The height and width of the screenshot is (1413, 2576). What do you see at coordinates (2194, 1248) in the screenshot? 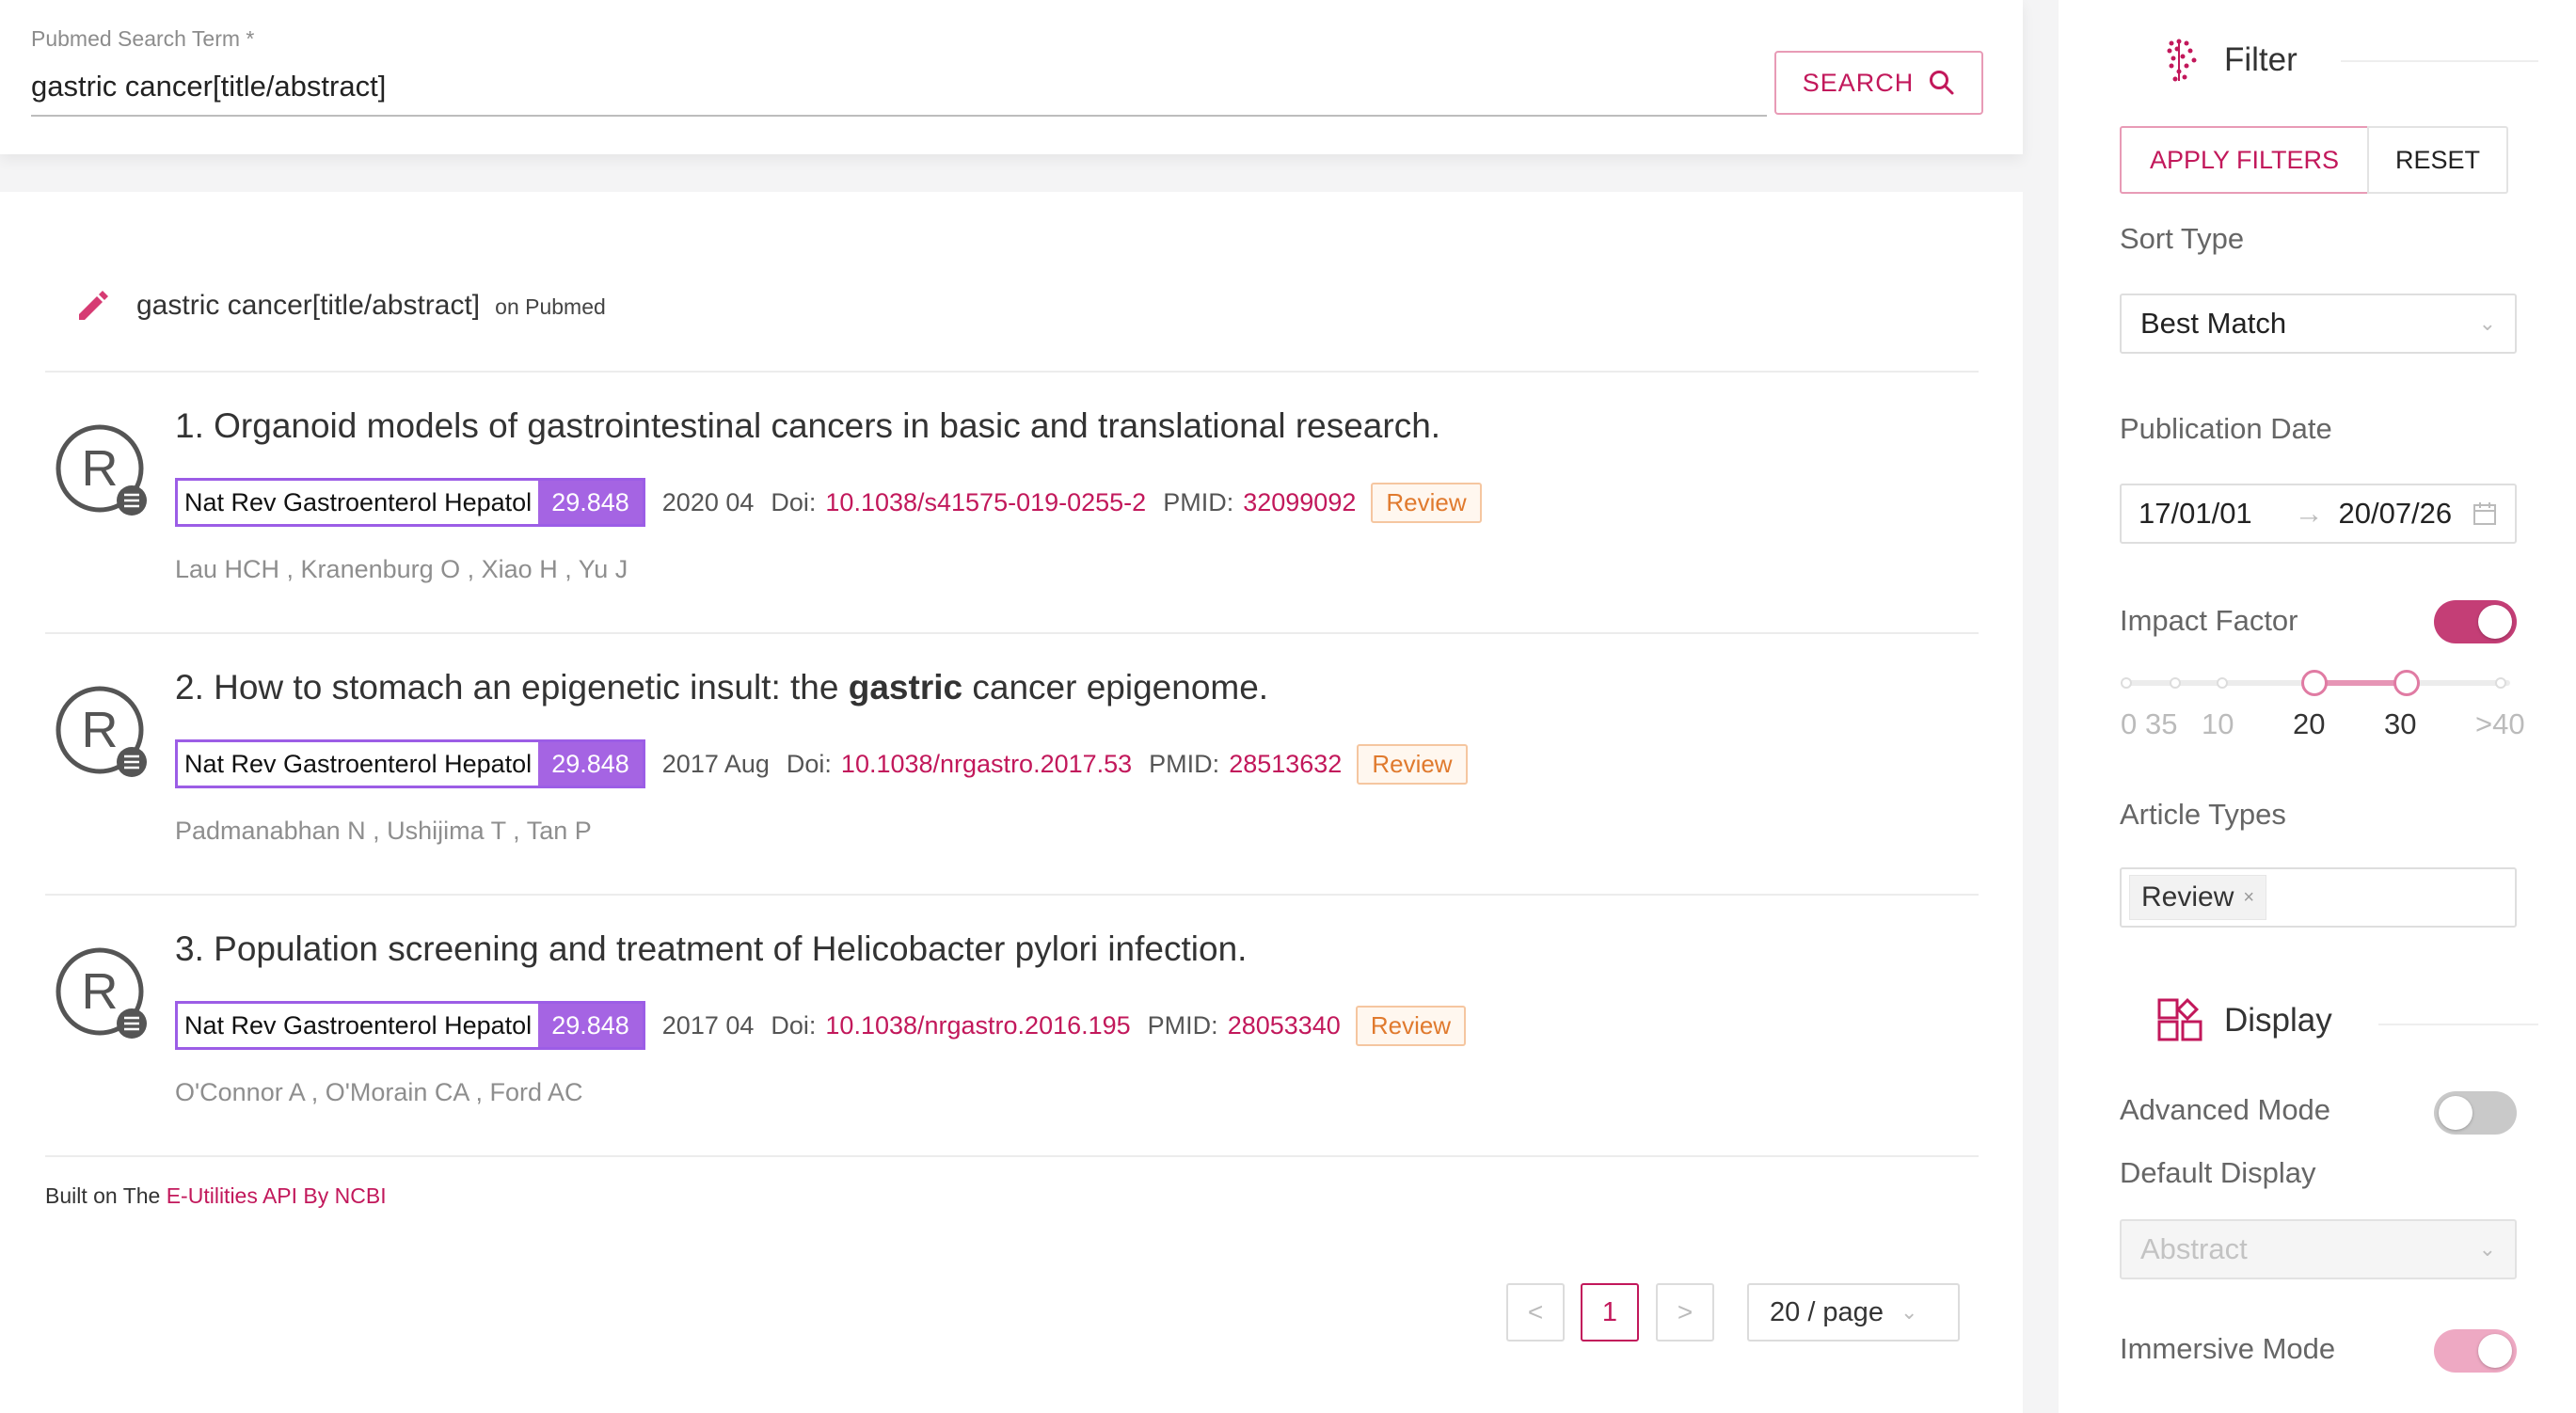
I see `default-display-value: Abstract` at bounding box center [2194, 1248].